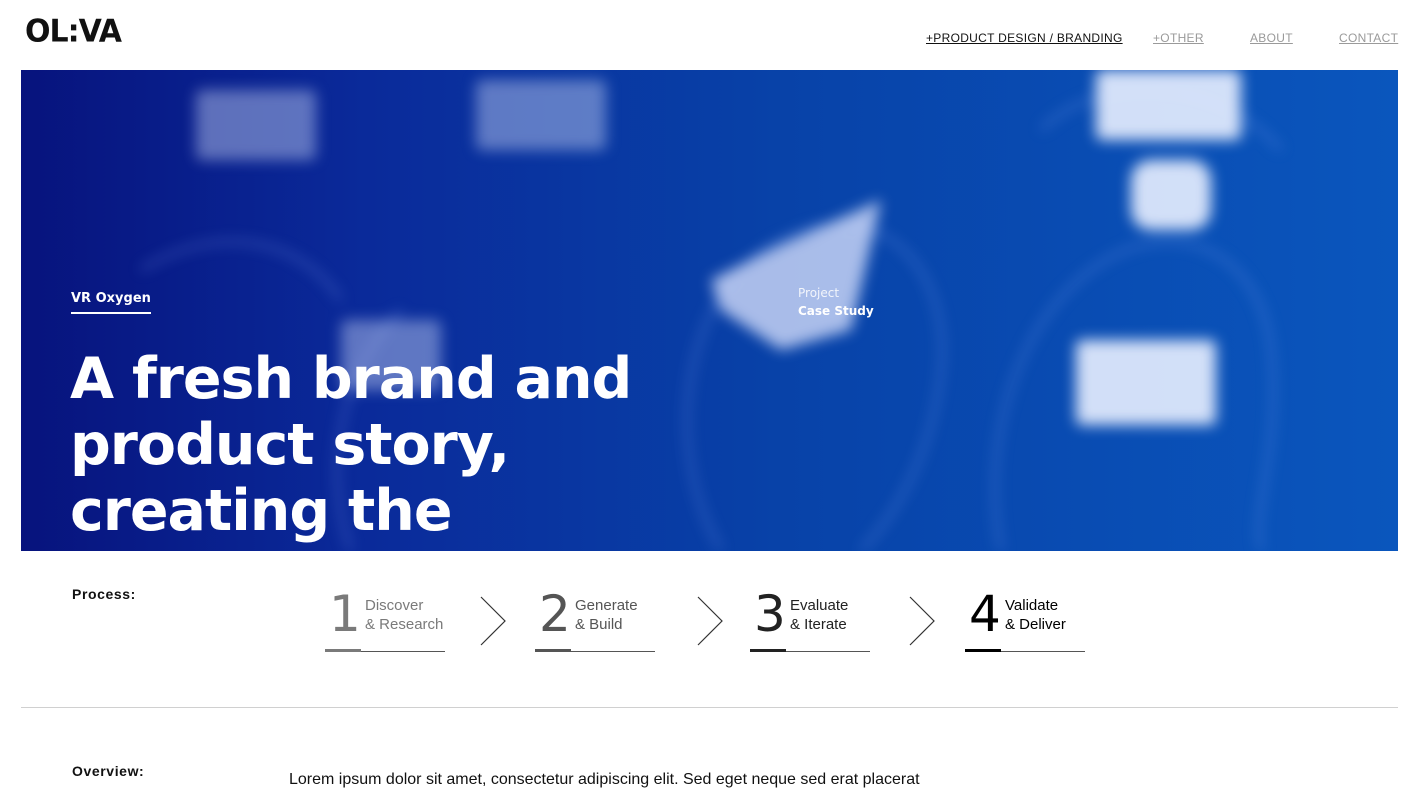  I want to click on nav-other: +OTHER, so click(1178, 38).